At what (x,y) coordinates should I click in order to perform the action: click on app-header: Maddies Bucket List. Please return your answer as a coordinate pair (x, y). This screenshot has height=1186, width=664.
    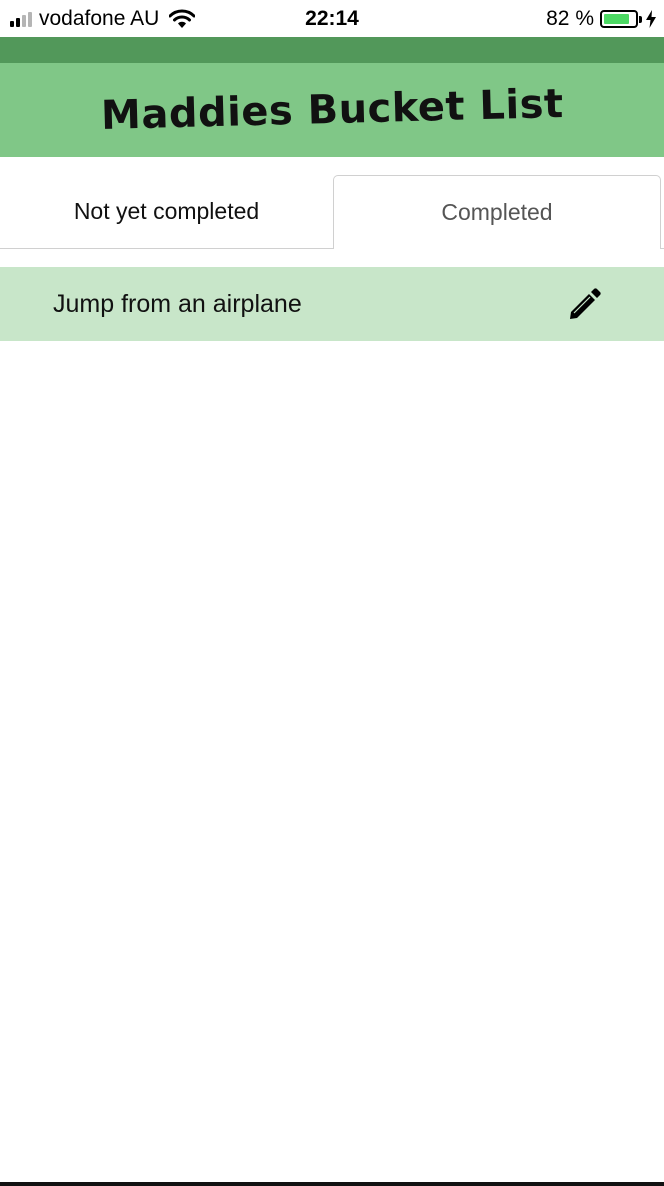
    Looking at the image, I should click on (332, 110).